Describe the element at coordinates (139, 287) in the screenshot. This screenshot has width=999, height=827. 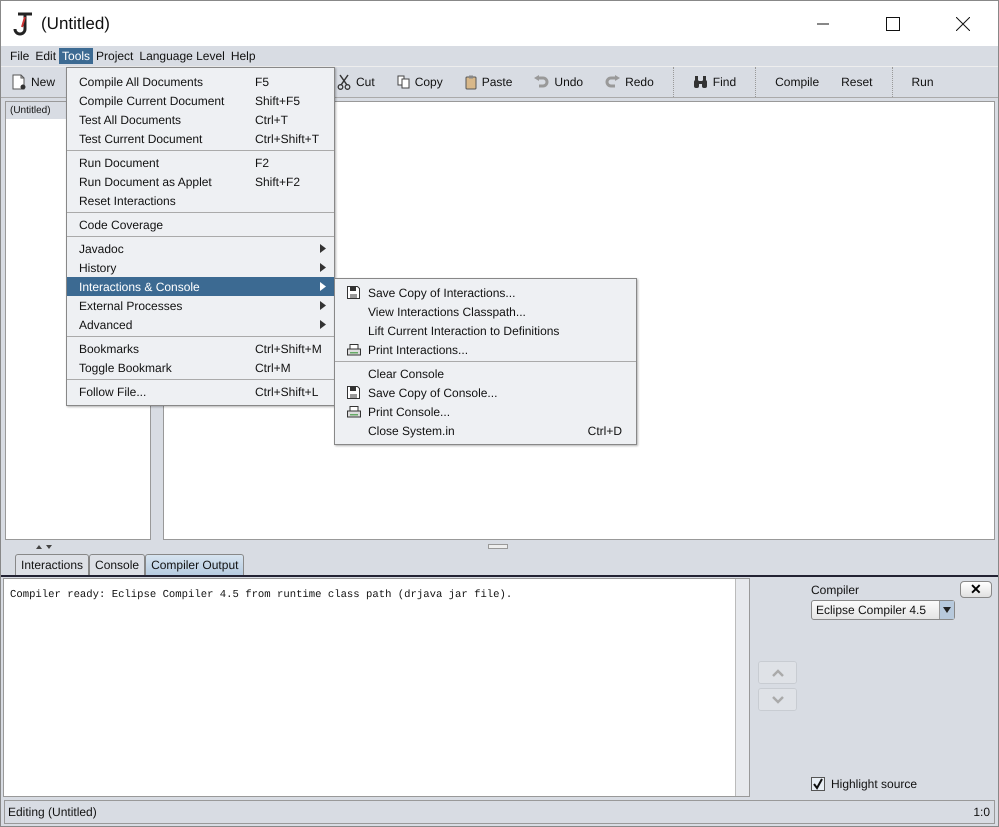
I see `menu-item-label: Interactions & Console` at that location.